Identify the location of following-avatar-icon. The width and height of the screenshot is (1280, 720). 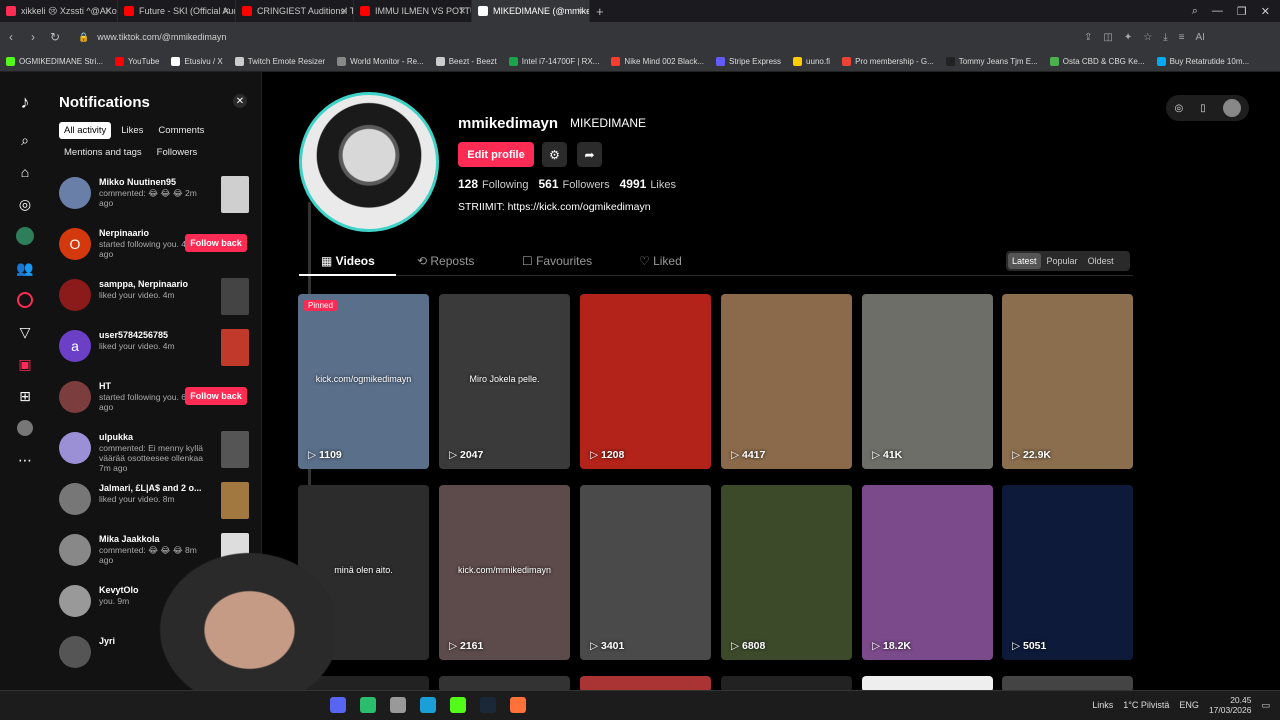
(25, 236).